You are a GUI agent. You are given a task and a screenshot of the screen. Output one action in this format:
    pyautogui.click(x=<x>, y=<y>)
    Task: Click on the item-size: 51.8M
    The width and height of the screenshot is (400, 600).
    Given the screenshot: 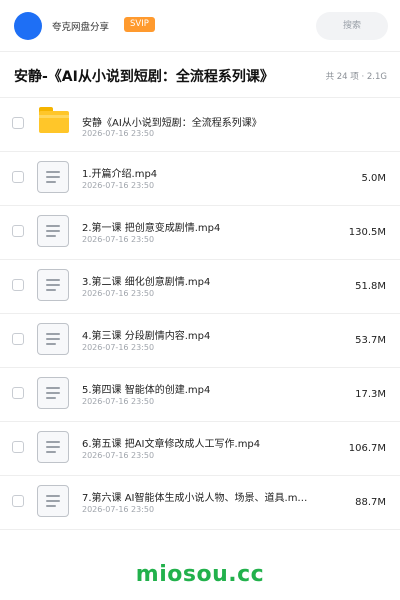 What is the action you would take?
    pyautogui.click(x=370, y=286)
    